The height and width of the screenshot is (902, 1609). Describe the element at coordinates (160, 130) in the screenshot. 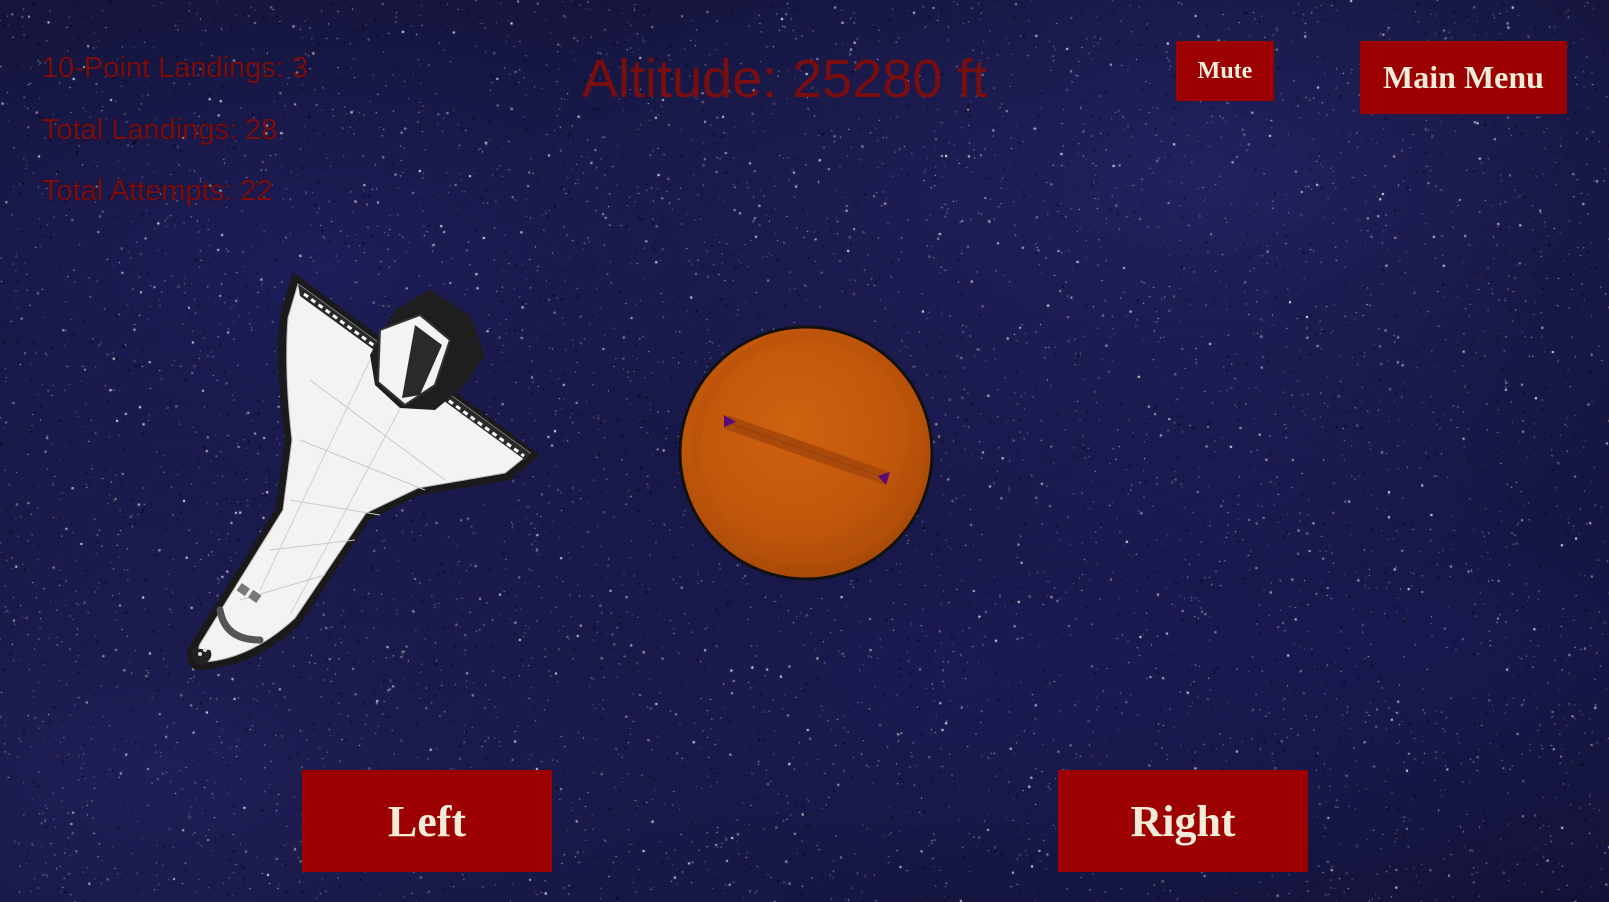

I see `total-landings-stat: Total Landings: 28` at that location.